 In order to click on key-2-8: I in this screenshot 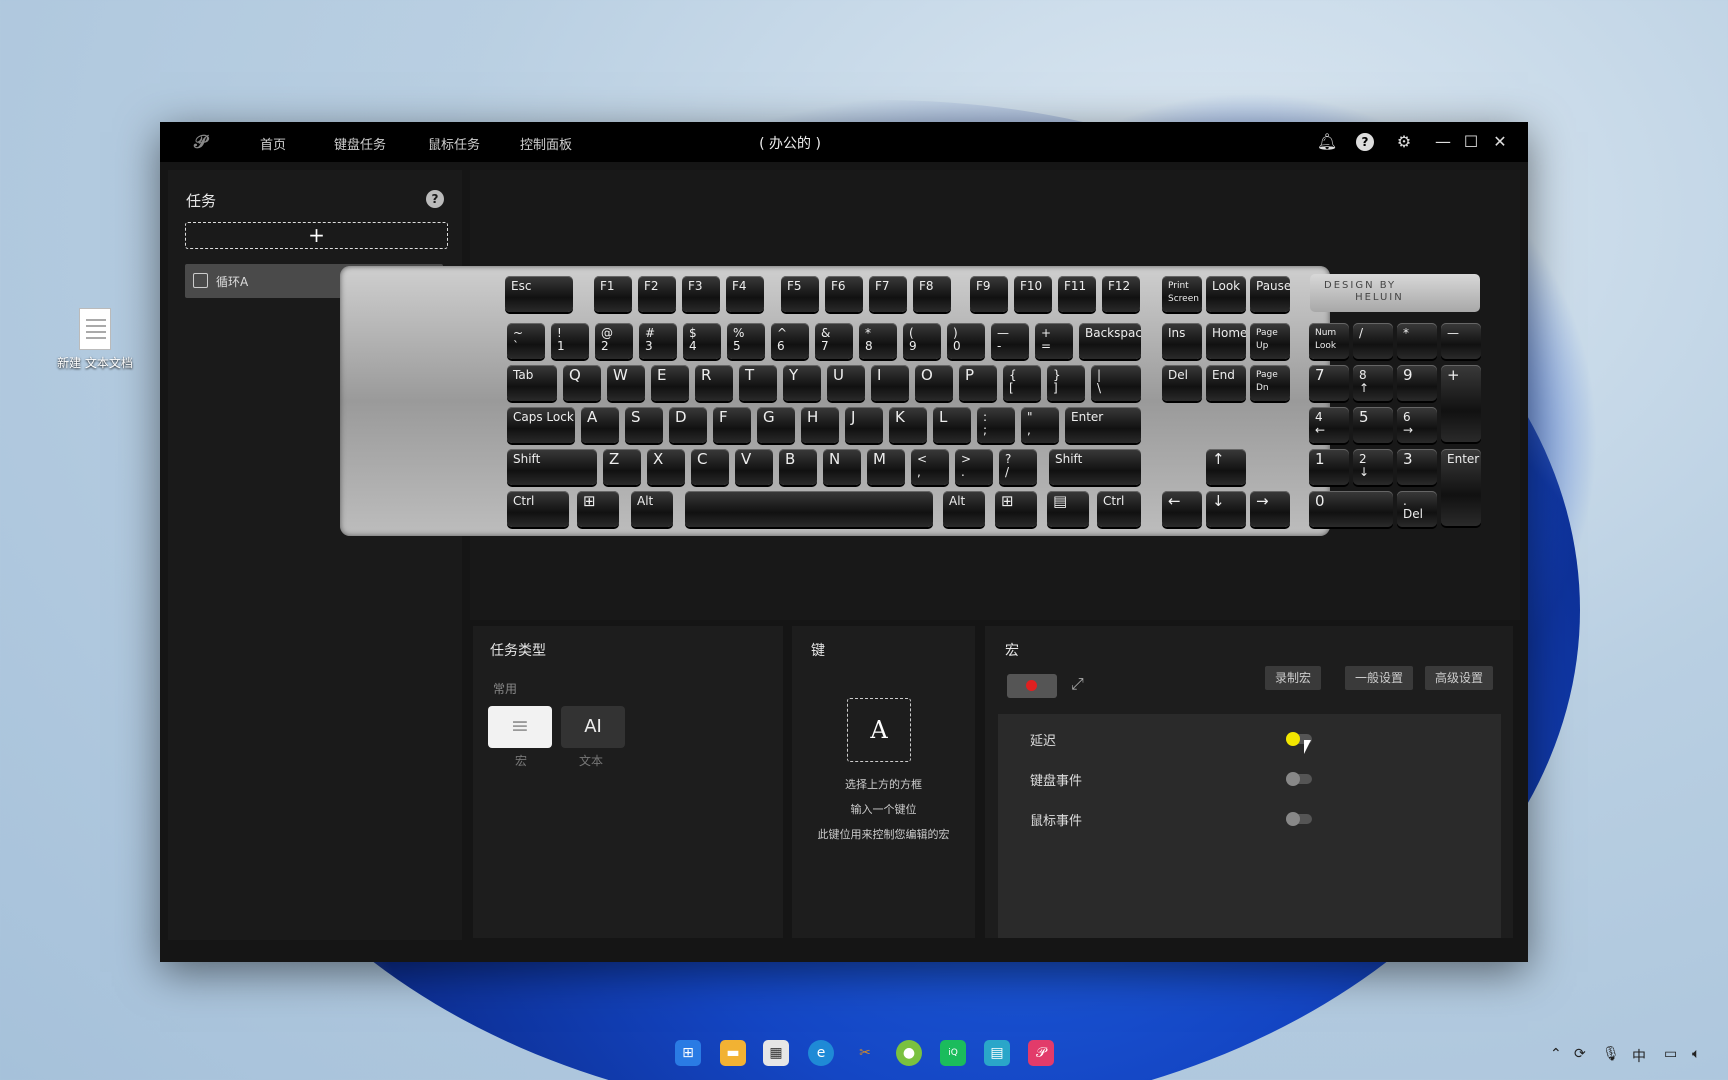, I will do `click(890, 383)`.